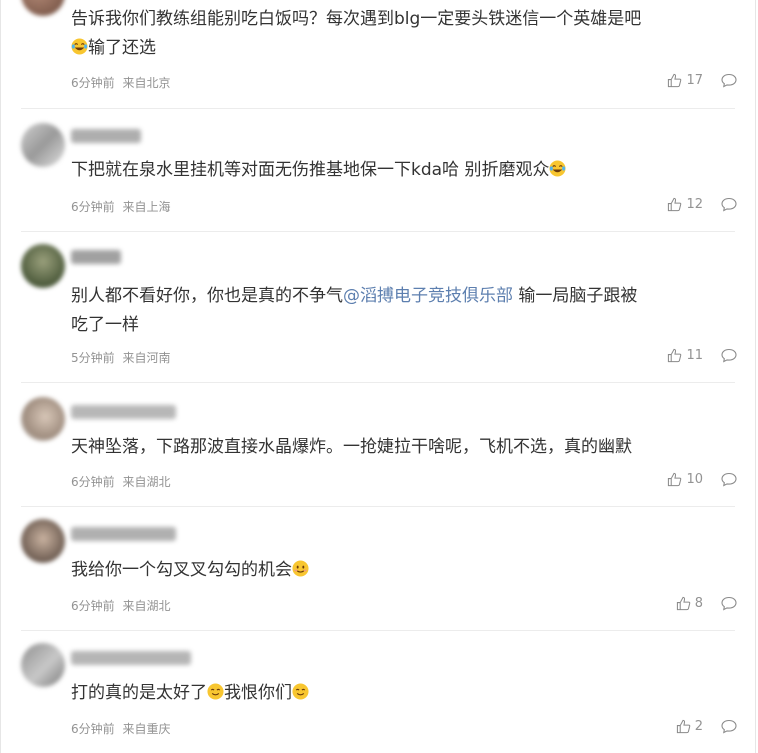 This screenshot has width=758, height=753. I want to click on like-button: 11, so click(685, 355).